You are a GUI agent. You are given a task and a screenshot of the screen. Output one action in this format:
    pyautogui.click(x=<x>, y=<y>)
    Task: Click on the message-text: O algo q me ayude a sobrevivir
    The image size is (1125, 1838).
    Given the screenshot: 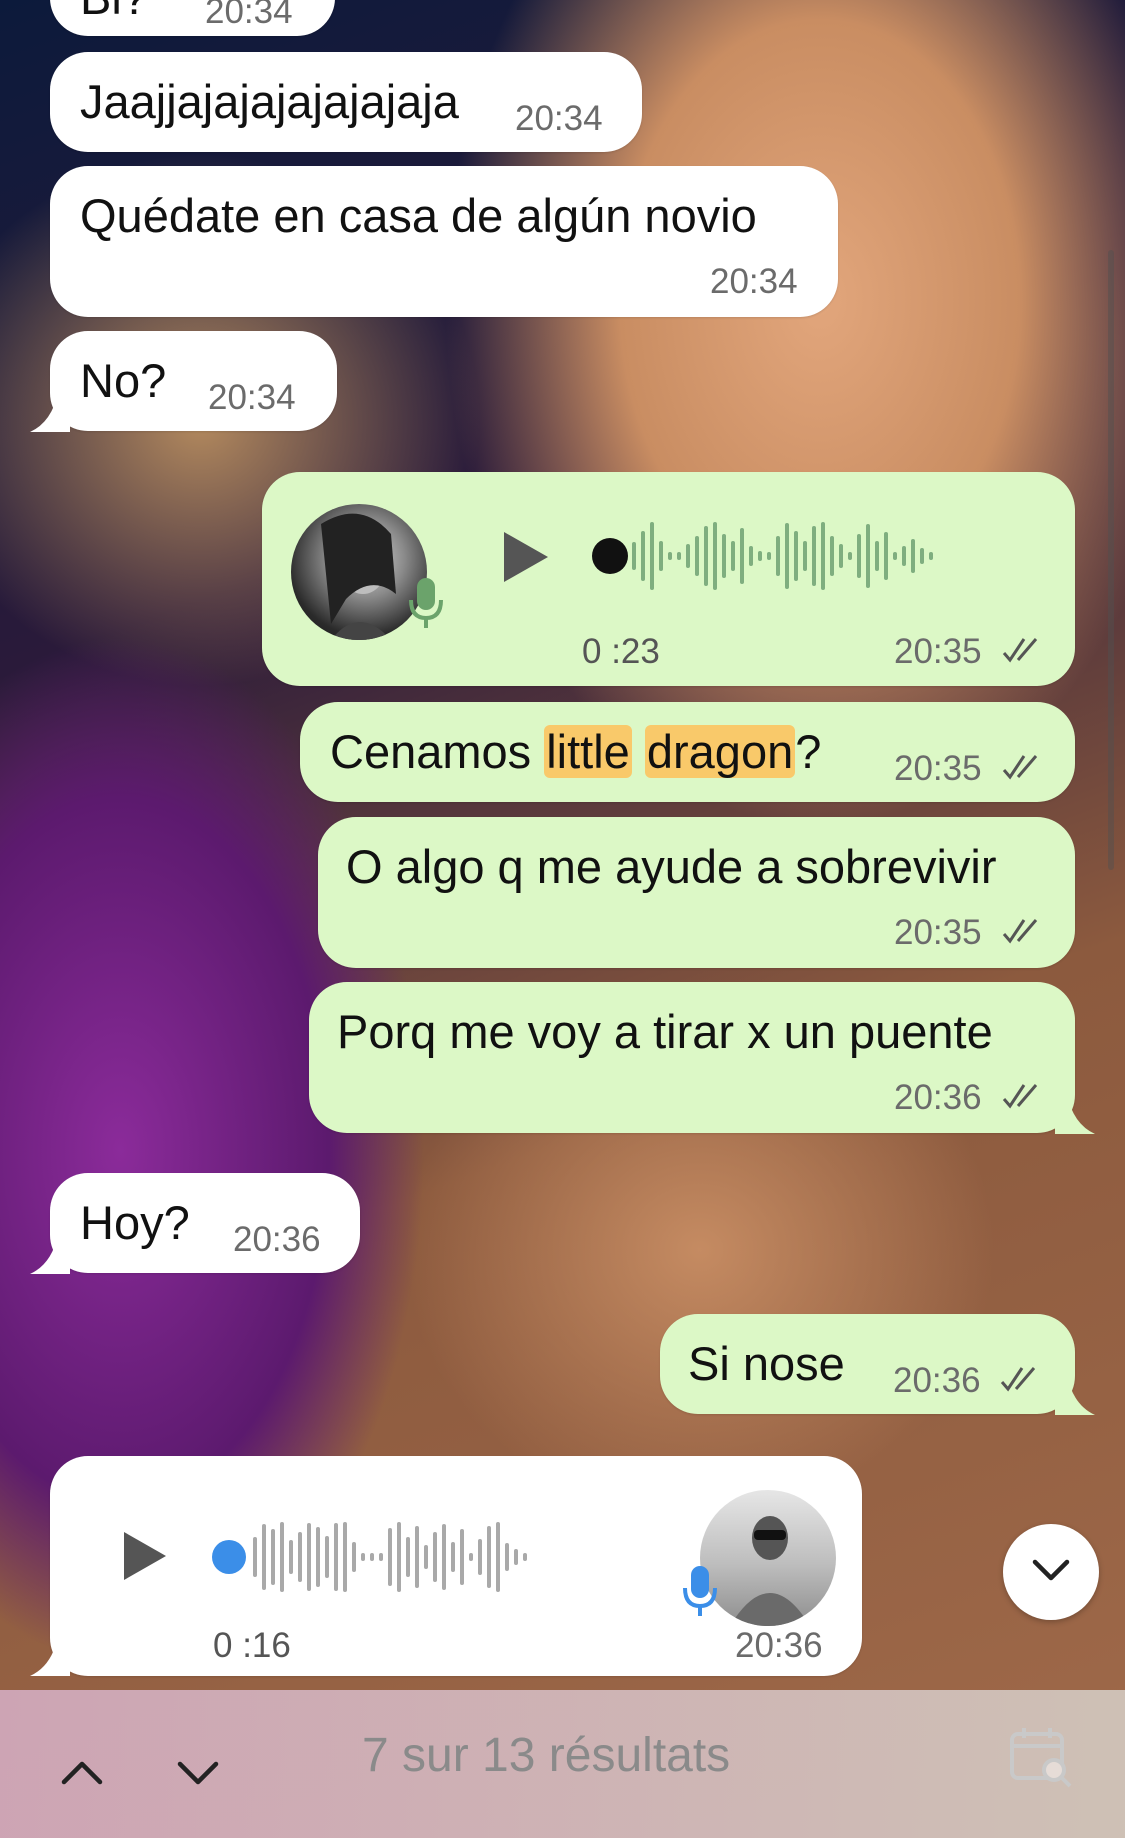 What is the action you would take?
    pyautogui.click(x=671, y=866)
    